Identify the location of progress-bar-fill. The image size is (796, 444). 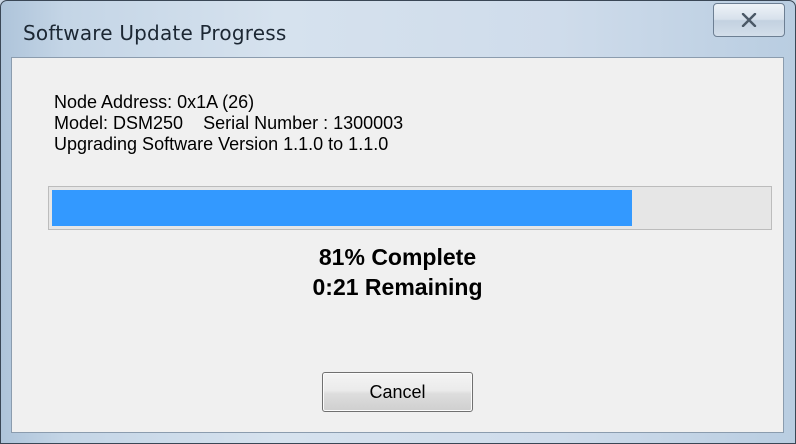
(342, 208).